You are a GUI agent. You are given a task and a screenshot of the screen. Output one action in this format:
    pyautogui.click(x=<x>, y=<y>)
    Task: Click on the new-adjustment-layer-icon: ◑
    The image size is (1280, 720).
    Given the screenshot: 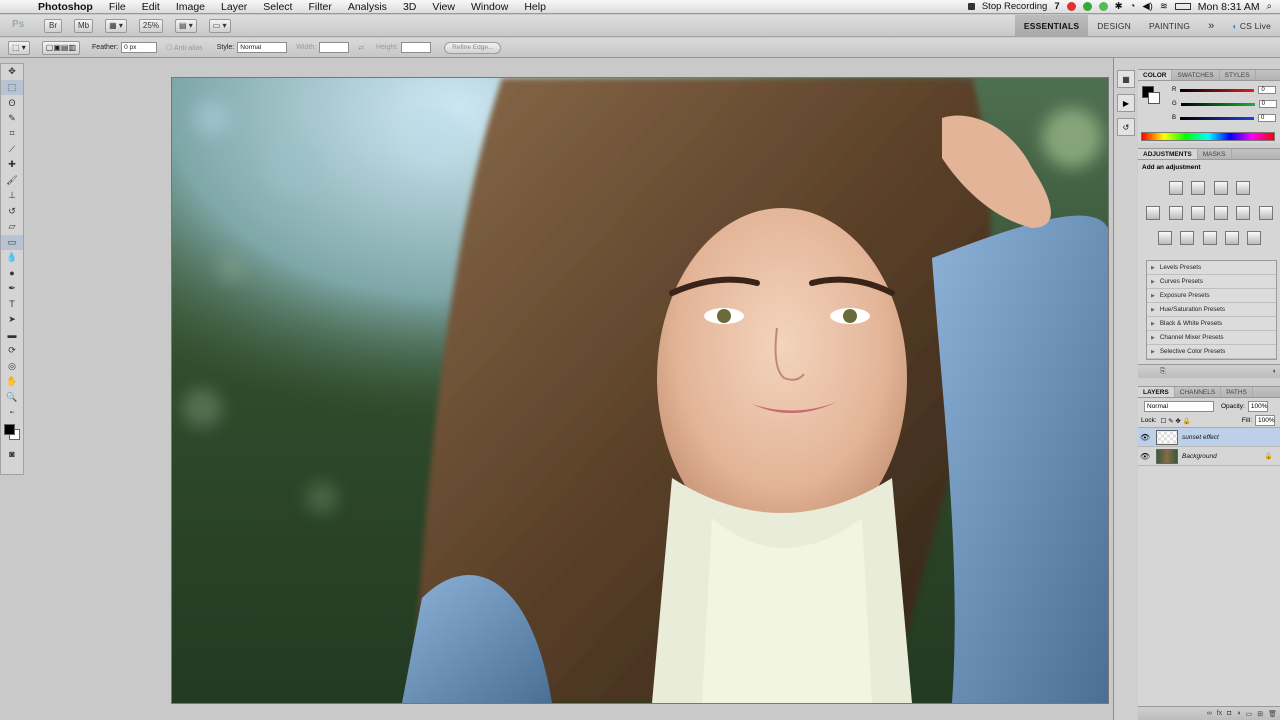 What is the action you would take?
    pyautogui.click(x=1238, y=713)
    